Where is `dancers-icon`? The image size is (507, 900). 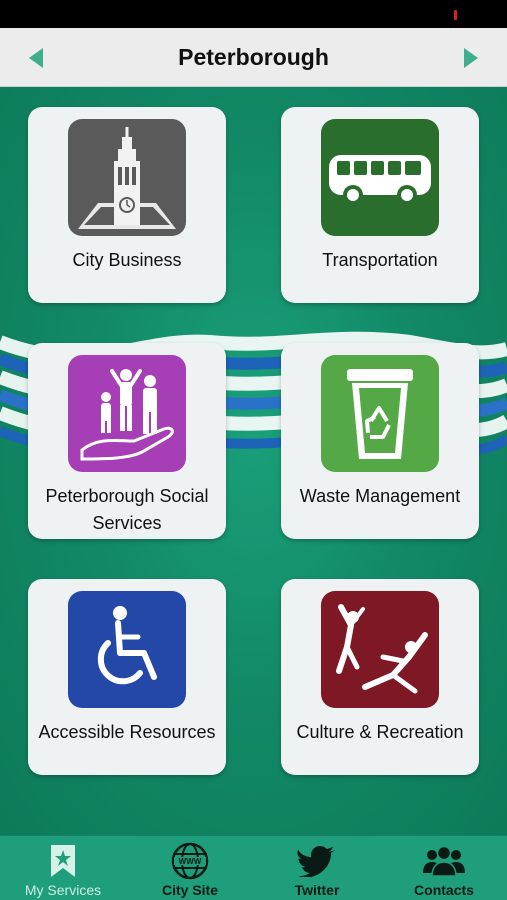 dancers-icon is located at coordinates (380, 649).